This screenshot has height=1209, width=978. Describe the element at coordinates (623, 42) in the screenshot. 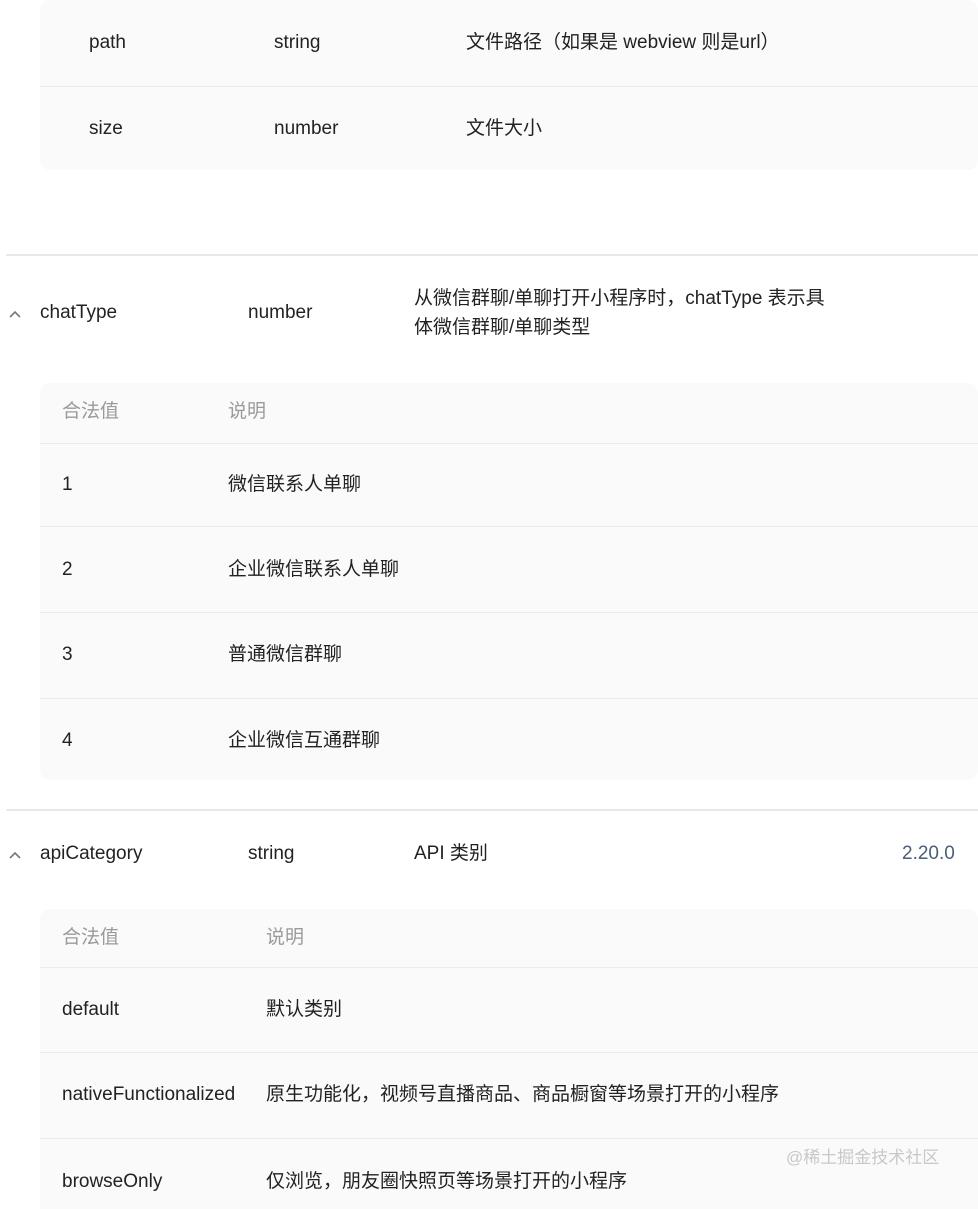

I see `property-description: 文件路径（如果是 webview 则是url）` at that location.